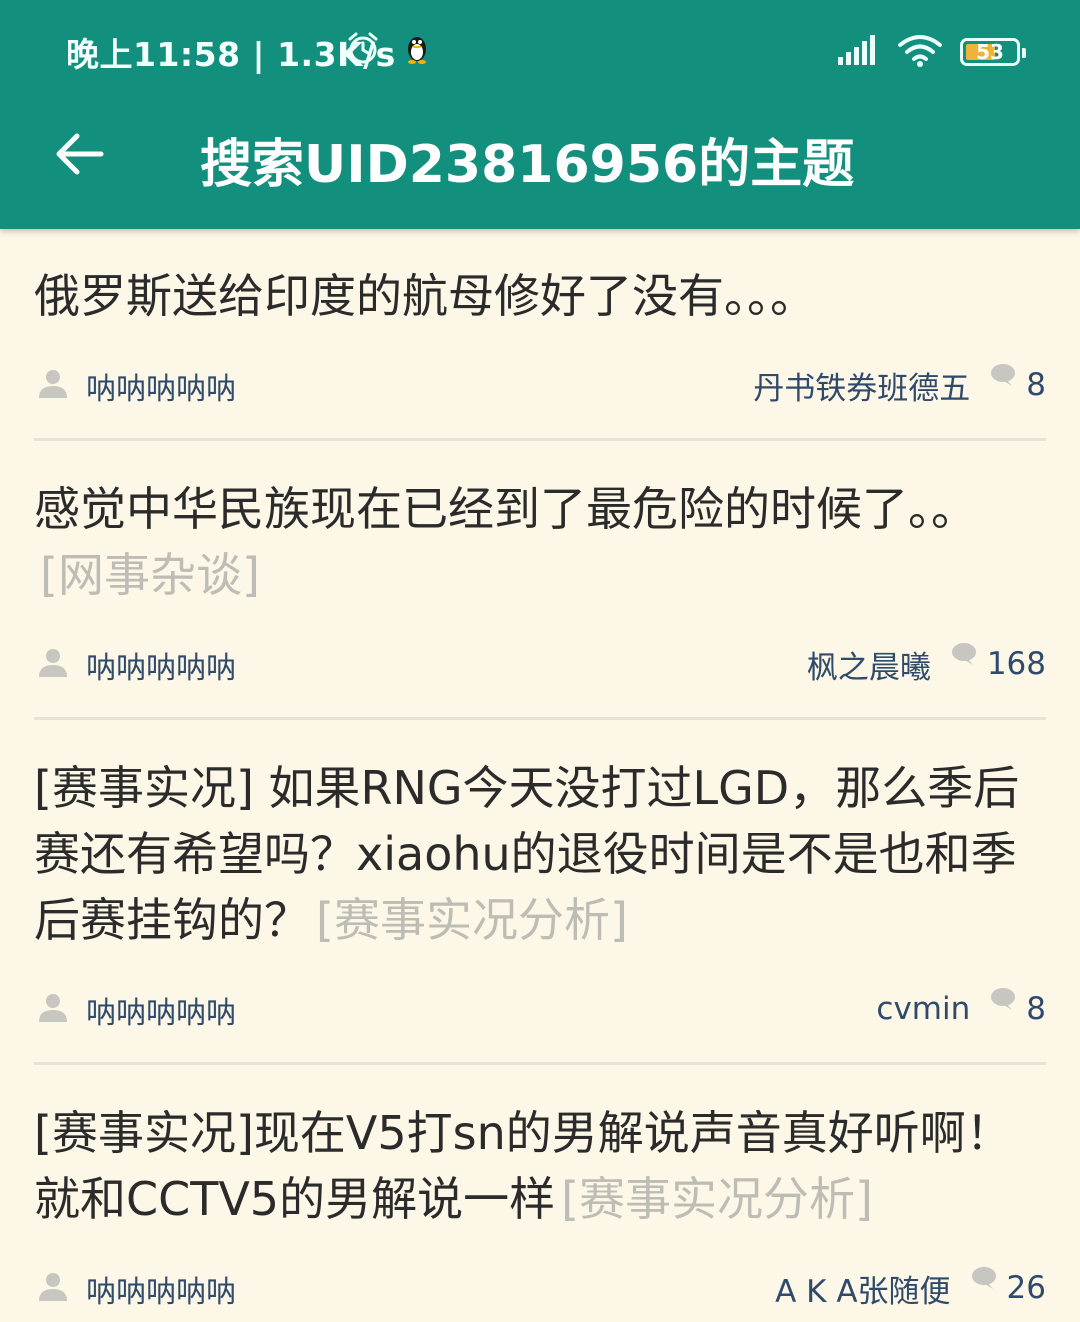  I want to click on toolbar: 搜索UID23816956的主题, so click(540, 164).